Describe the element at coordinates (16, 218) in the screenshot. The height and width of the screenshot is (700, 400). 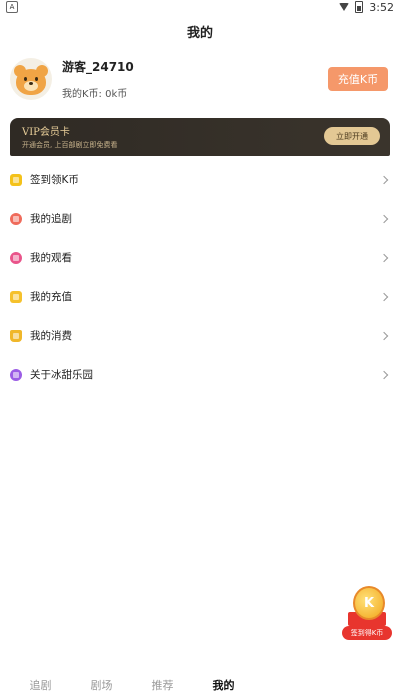
I see `follow-icon` at that location.